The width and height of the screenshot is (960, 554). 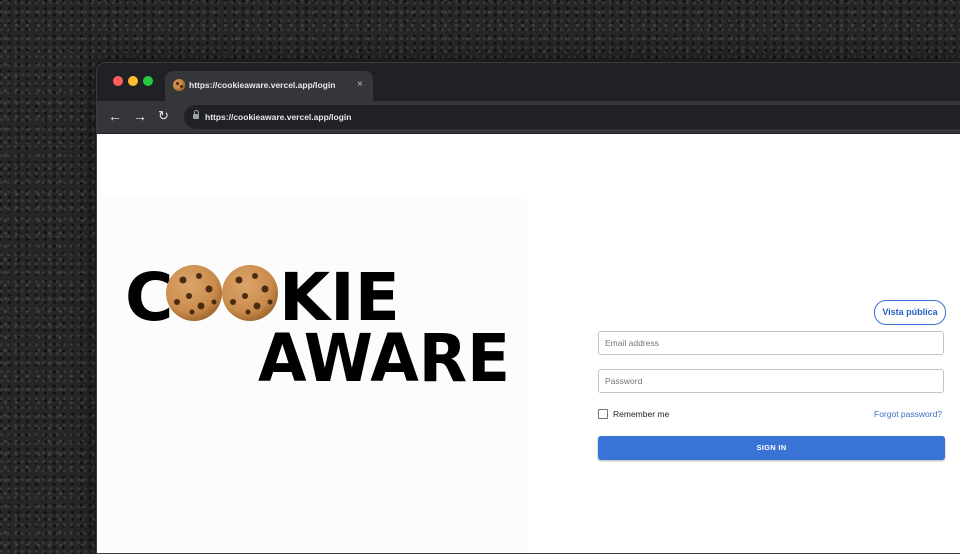 I want to click on lock-icon, so click(x=196, y=114).